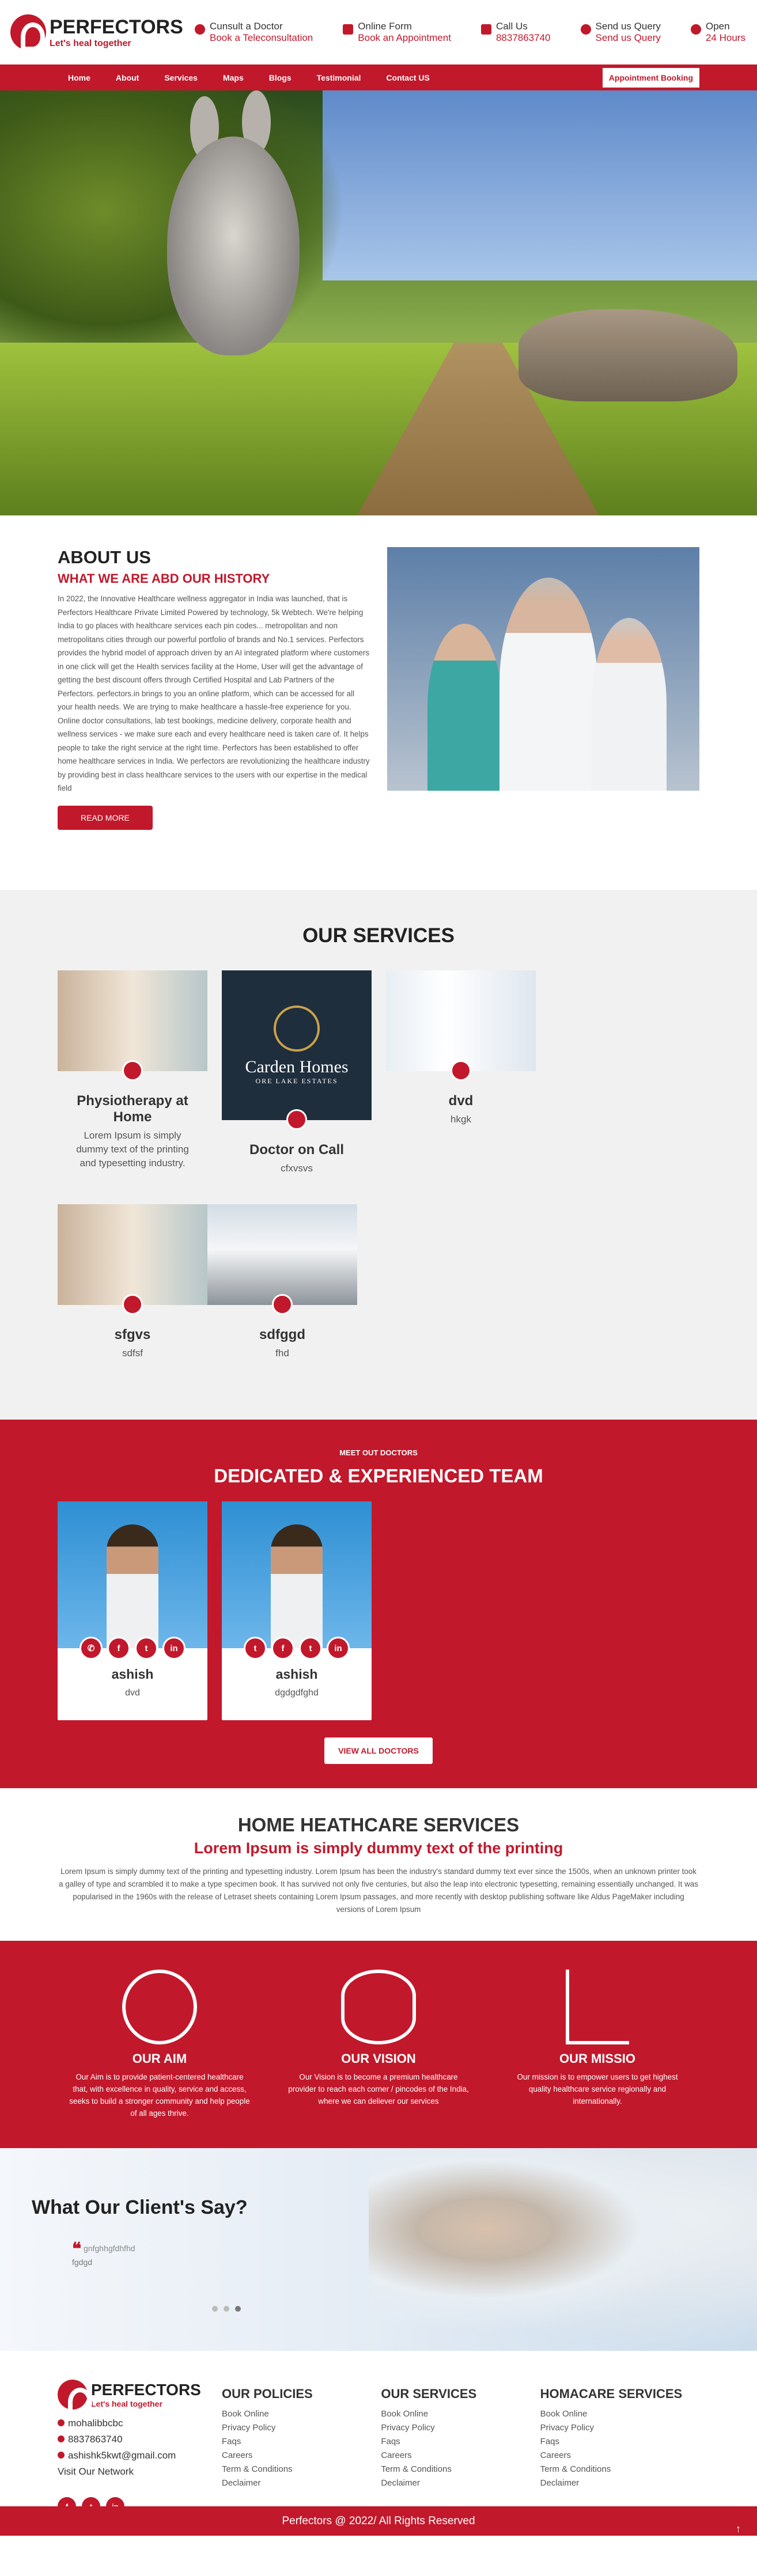 This screenshot has height=2576, width=757. What do you see at coordinates (233, 245) in the screenshot?
I see `rabbit-character` at bounding box center [233, 245].